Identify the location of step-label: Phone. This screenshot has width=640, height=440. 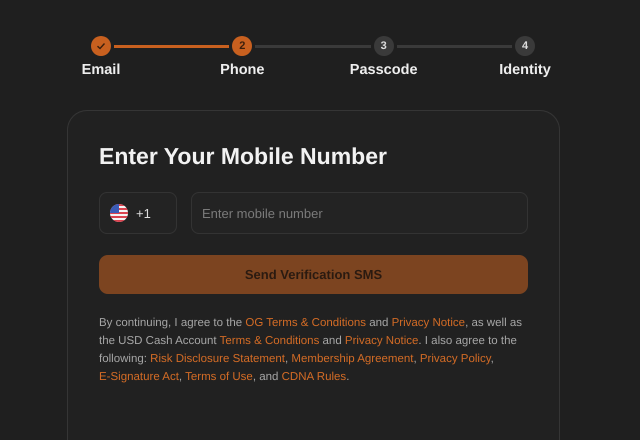
(242, 70).